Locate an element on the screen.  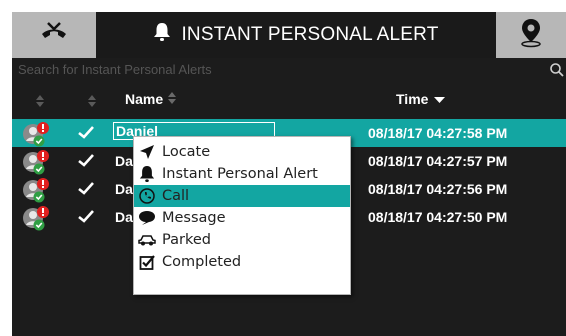
phone-hangup-icon is located at coordinates (54, 35).